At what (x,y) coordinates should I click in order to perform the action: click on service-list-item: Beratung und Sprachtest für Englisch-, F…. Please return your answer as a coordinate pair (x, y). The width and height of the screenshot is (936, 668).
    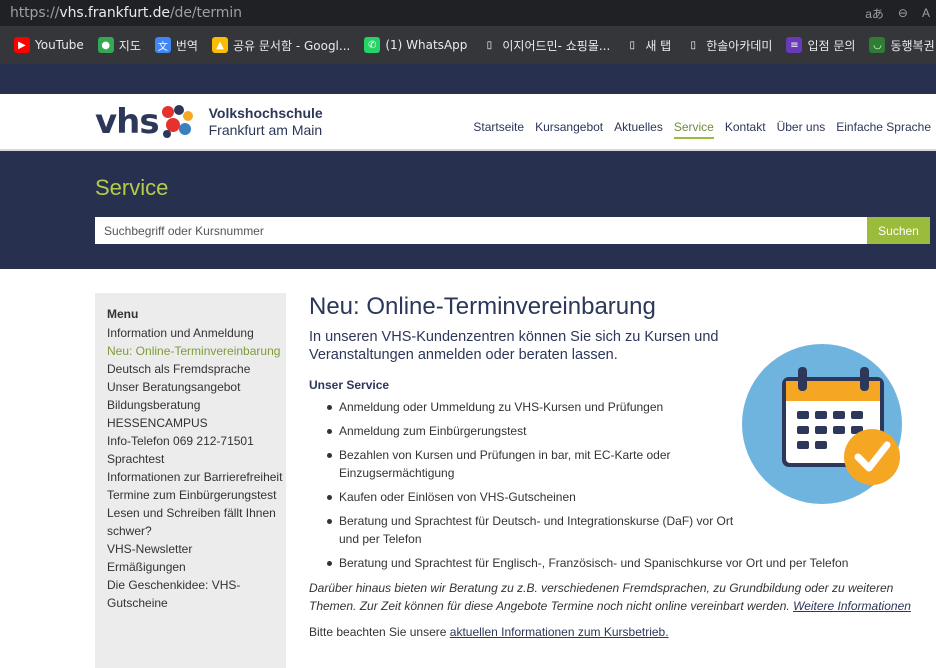
    Looking at the image, I should click on (621, 563).